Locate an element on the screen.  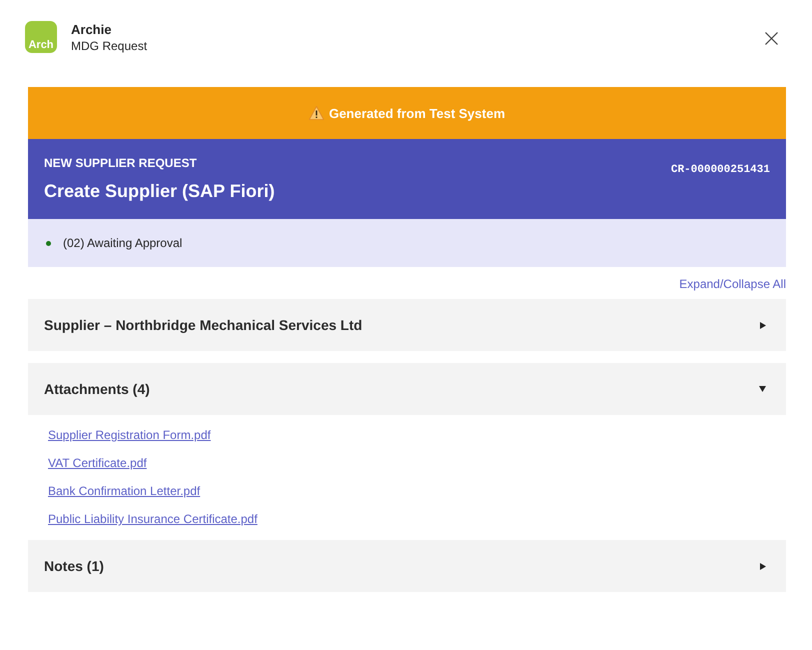
attachment-link: Bank Confirmation Letter.pdf is located at coordinates (124, 491).